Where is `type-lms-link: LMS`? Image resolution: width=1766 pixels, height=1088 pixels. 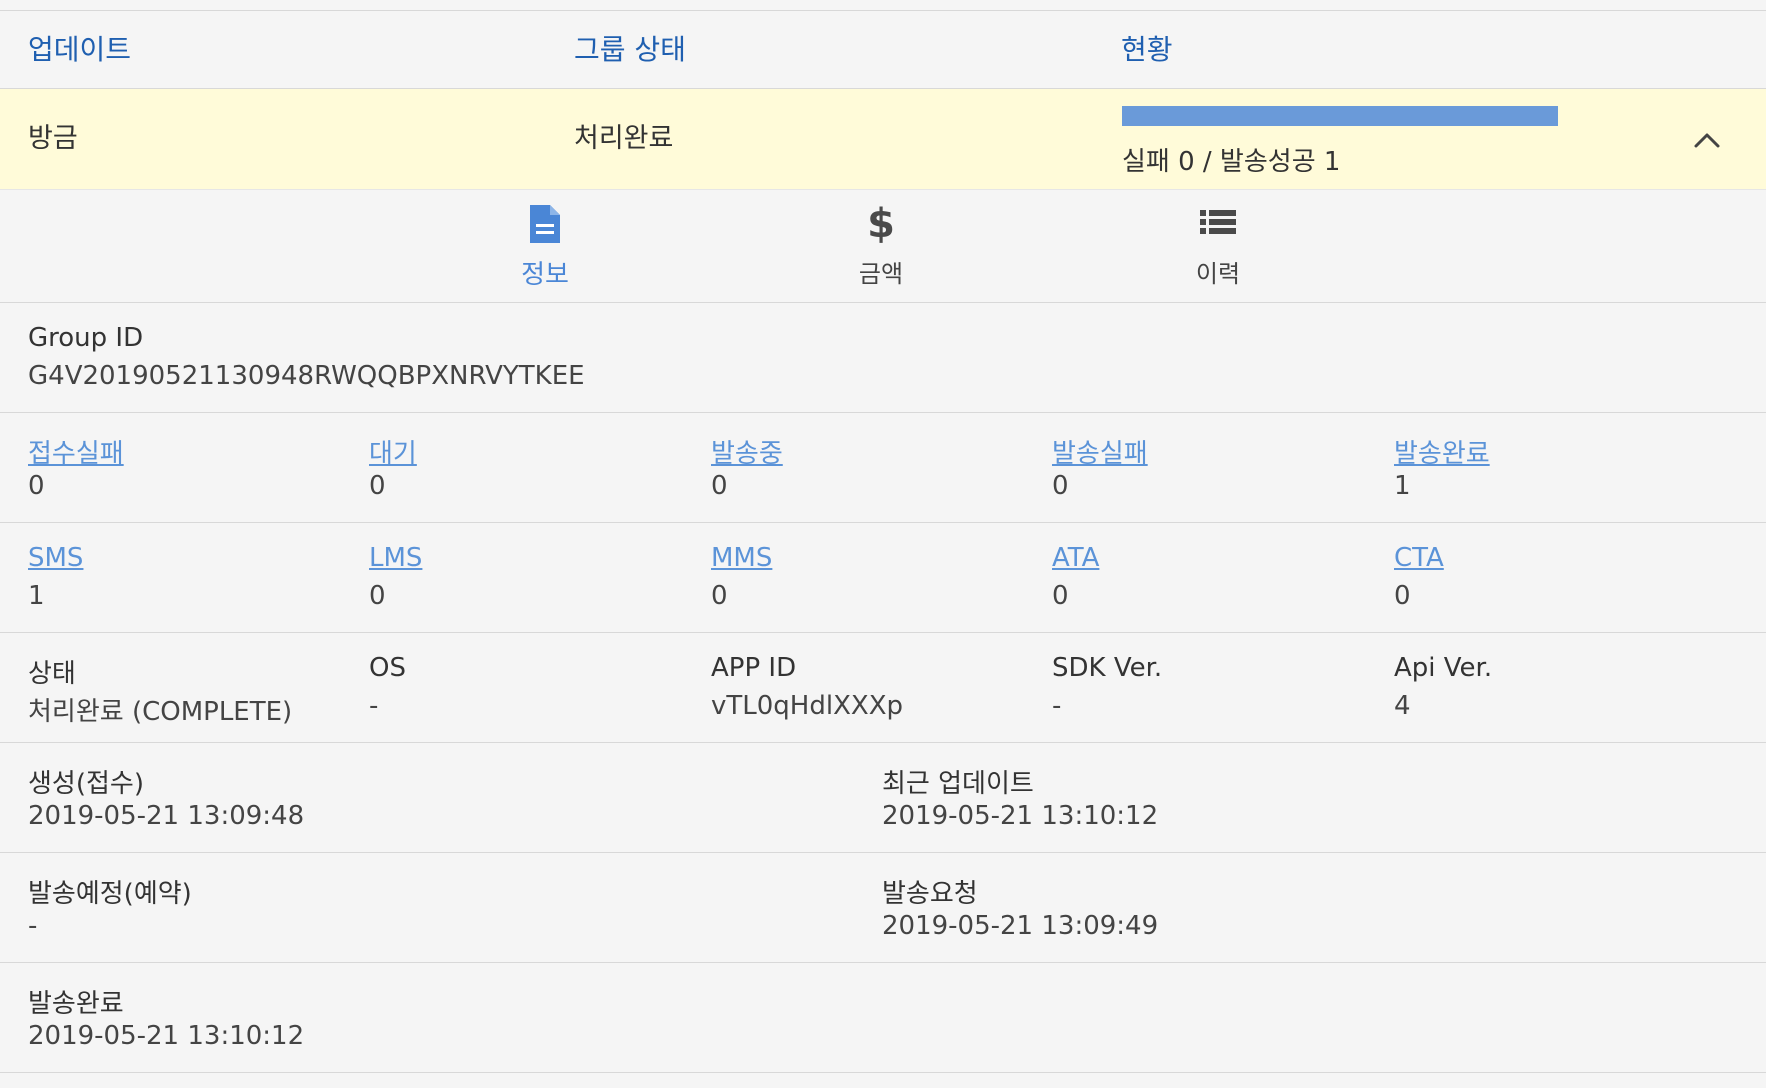
type-lms-link: LMS is located at coordinates (395, 558).